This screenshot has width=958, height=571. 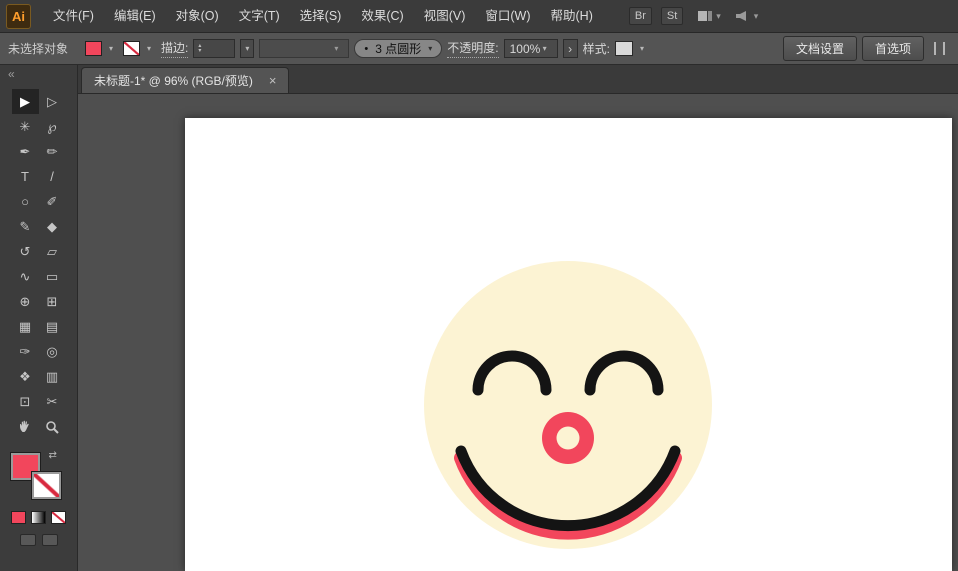 What do you see at coordinates (819, 48) in the screenshot?
I see `document-setup-button: 文档设置` at bounding box center [819, 48].